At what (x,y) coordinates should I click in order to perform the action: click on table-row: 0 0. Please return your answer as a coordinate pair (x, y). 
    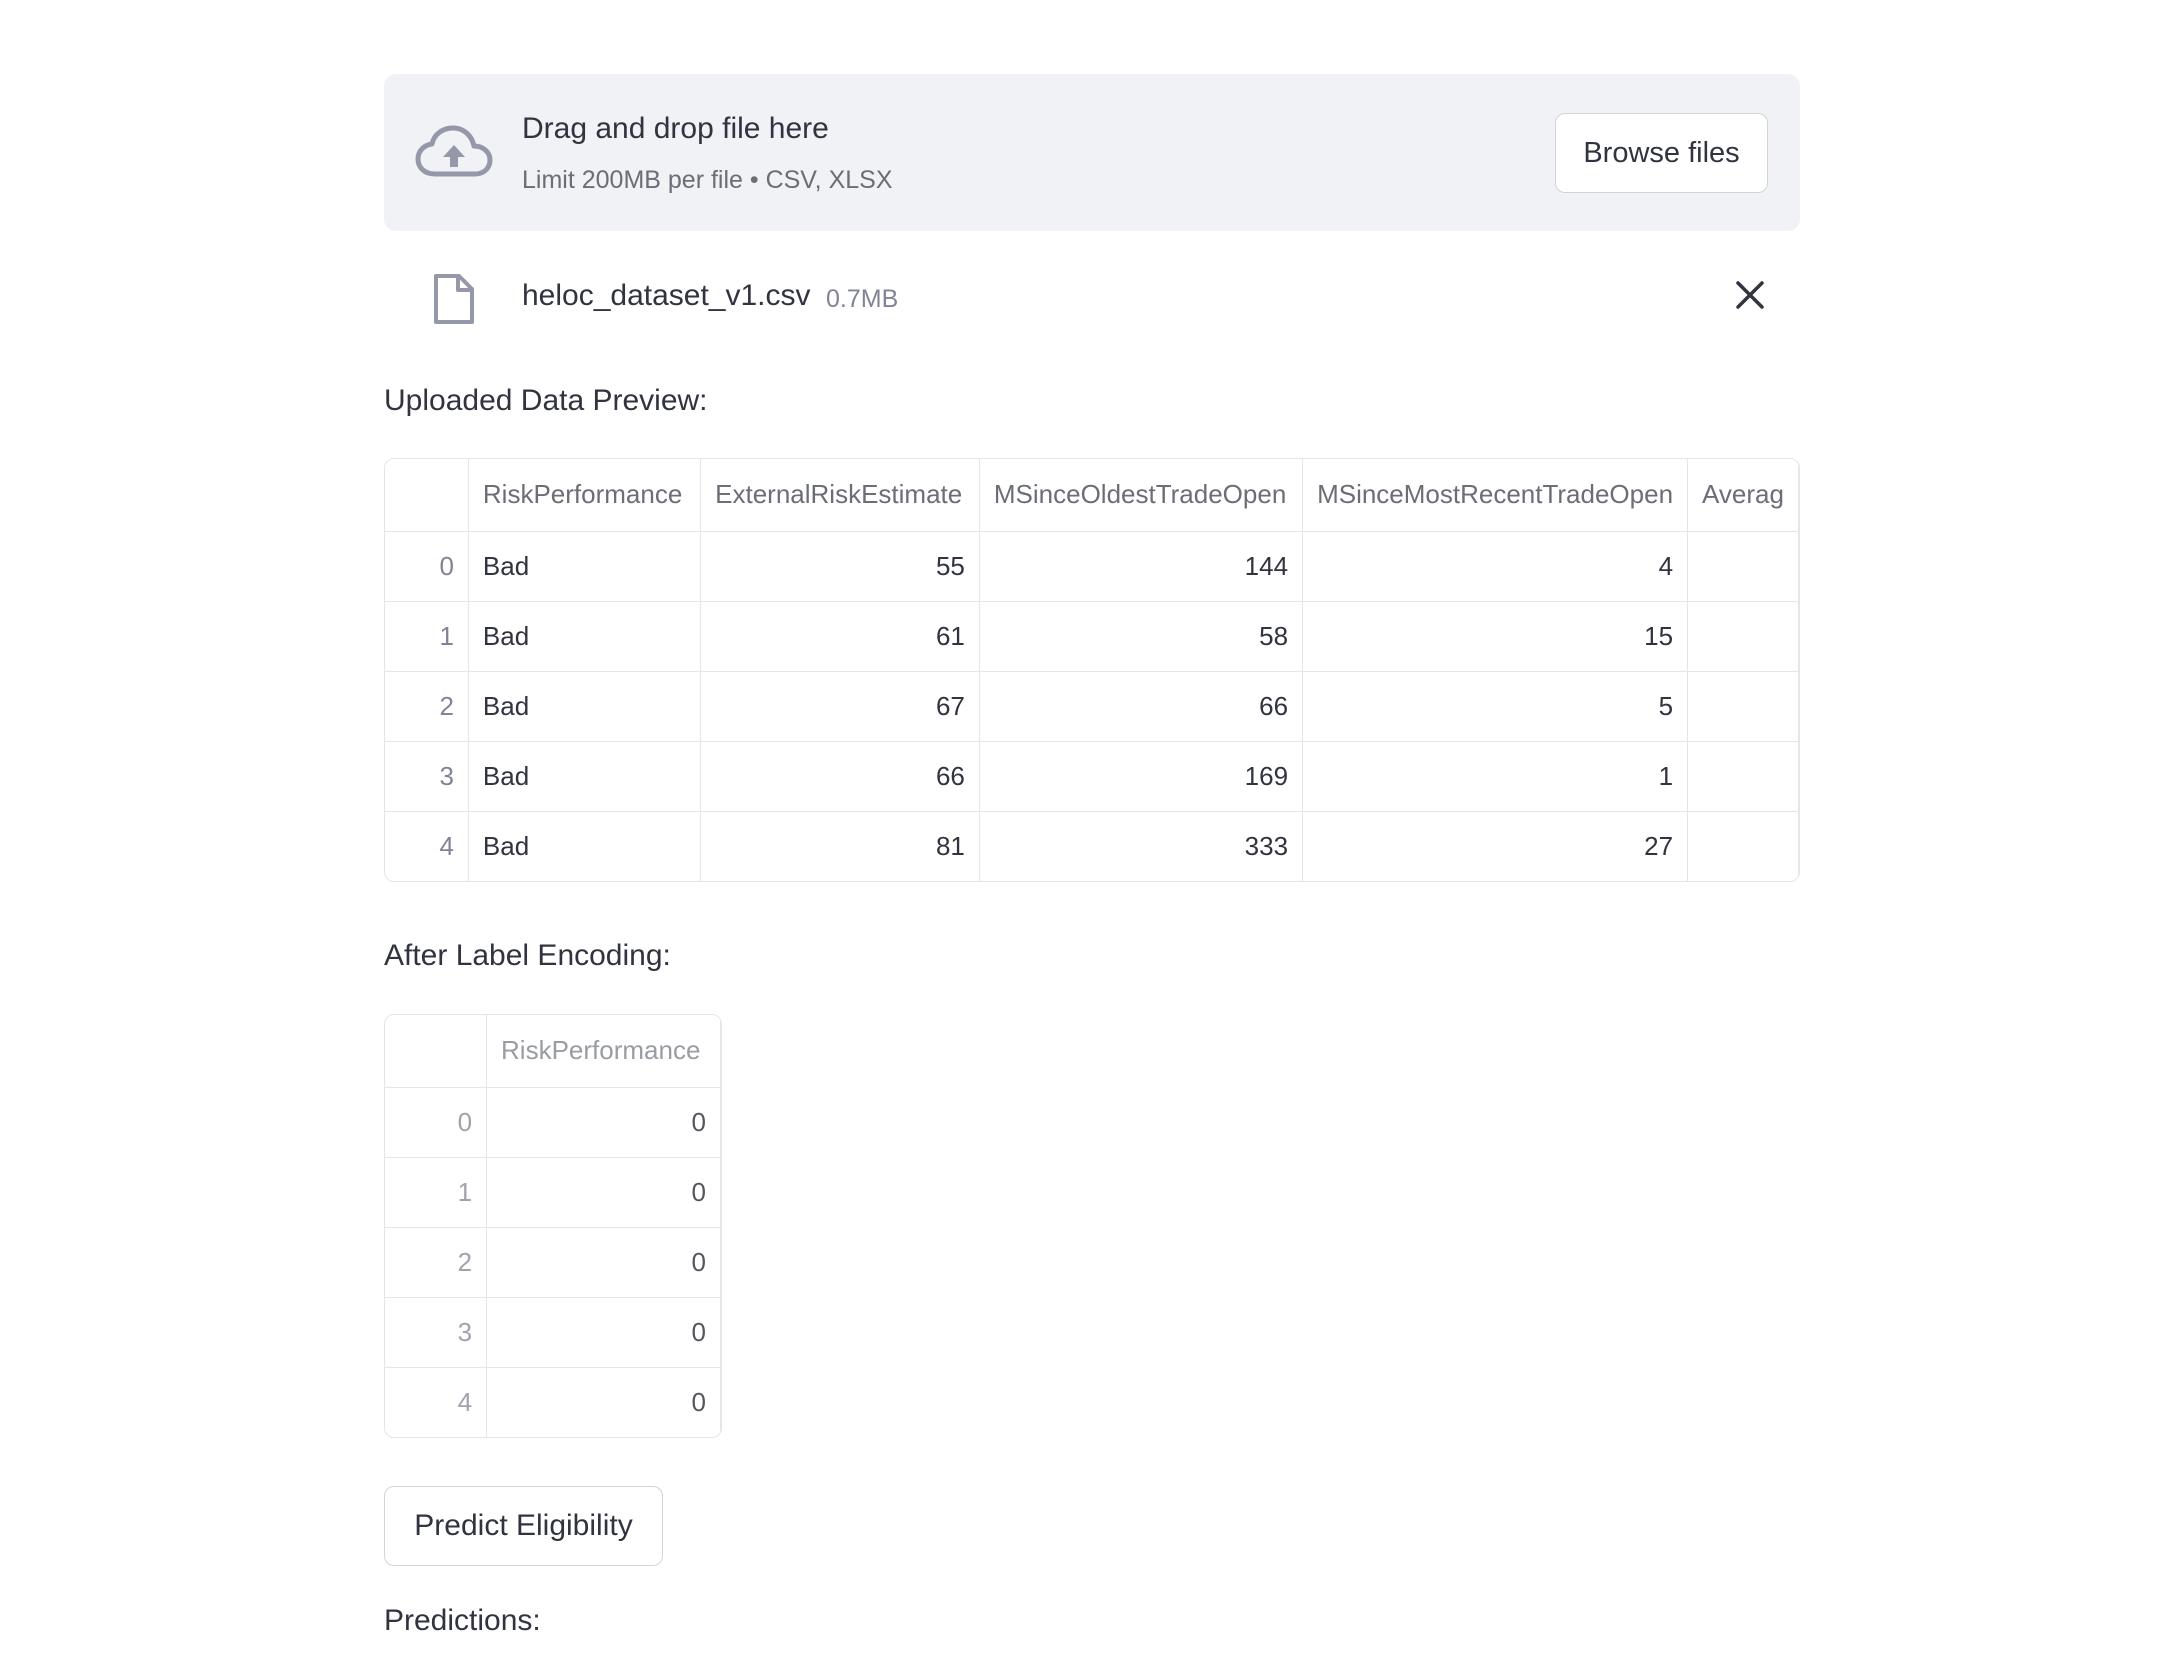
    Looking at the image, I should click on (553, 1122).